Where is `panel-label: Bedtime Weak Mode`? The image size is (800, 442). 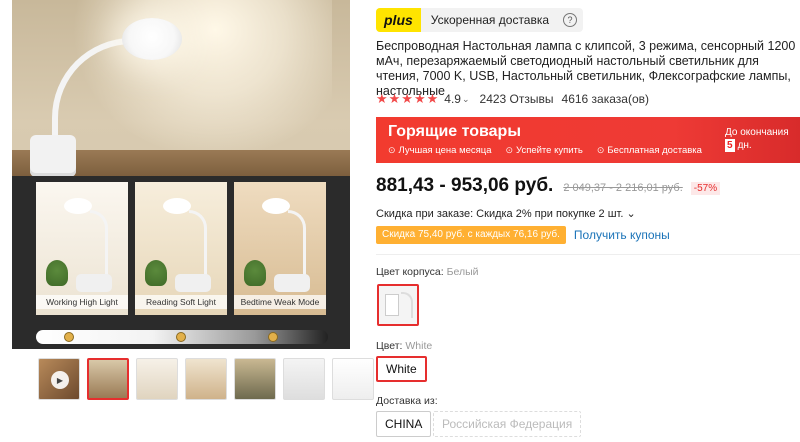 panel-label: Bedtime Weak Mode is located at coordinates (280, 302).